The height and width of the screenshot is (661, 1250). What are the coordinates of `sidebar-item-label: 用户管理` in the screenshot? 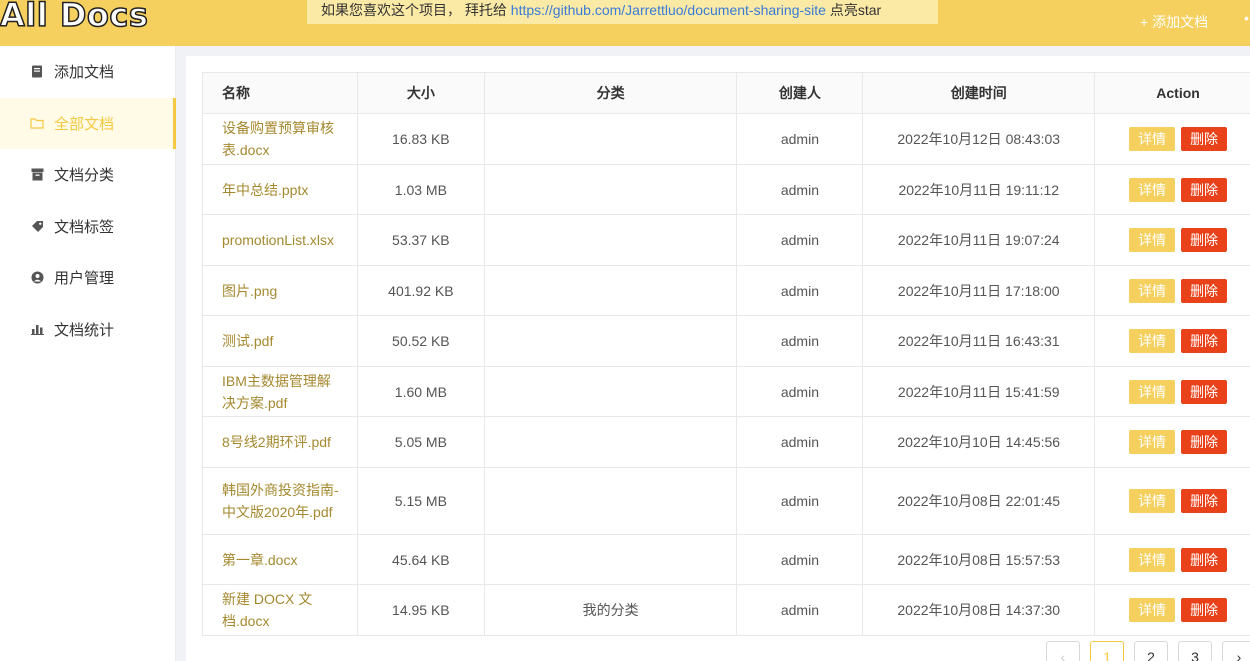 It's located at (84, 279).